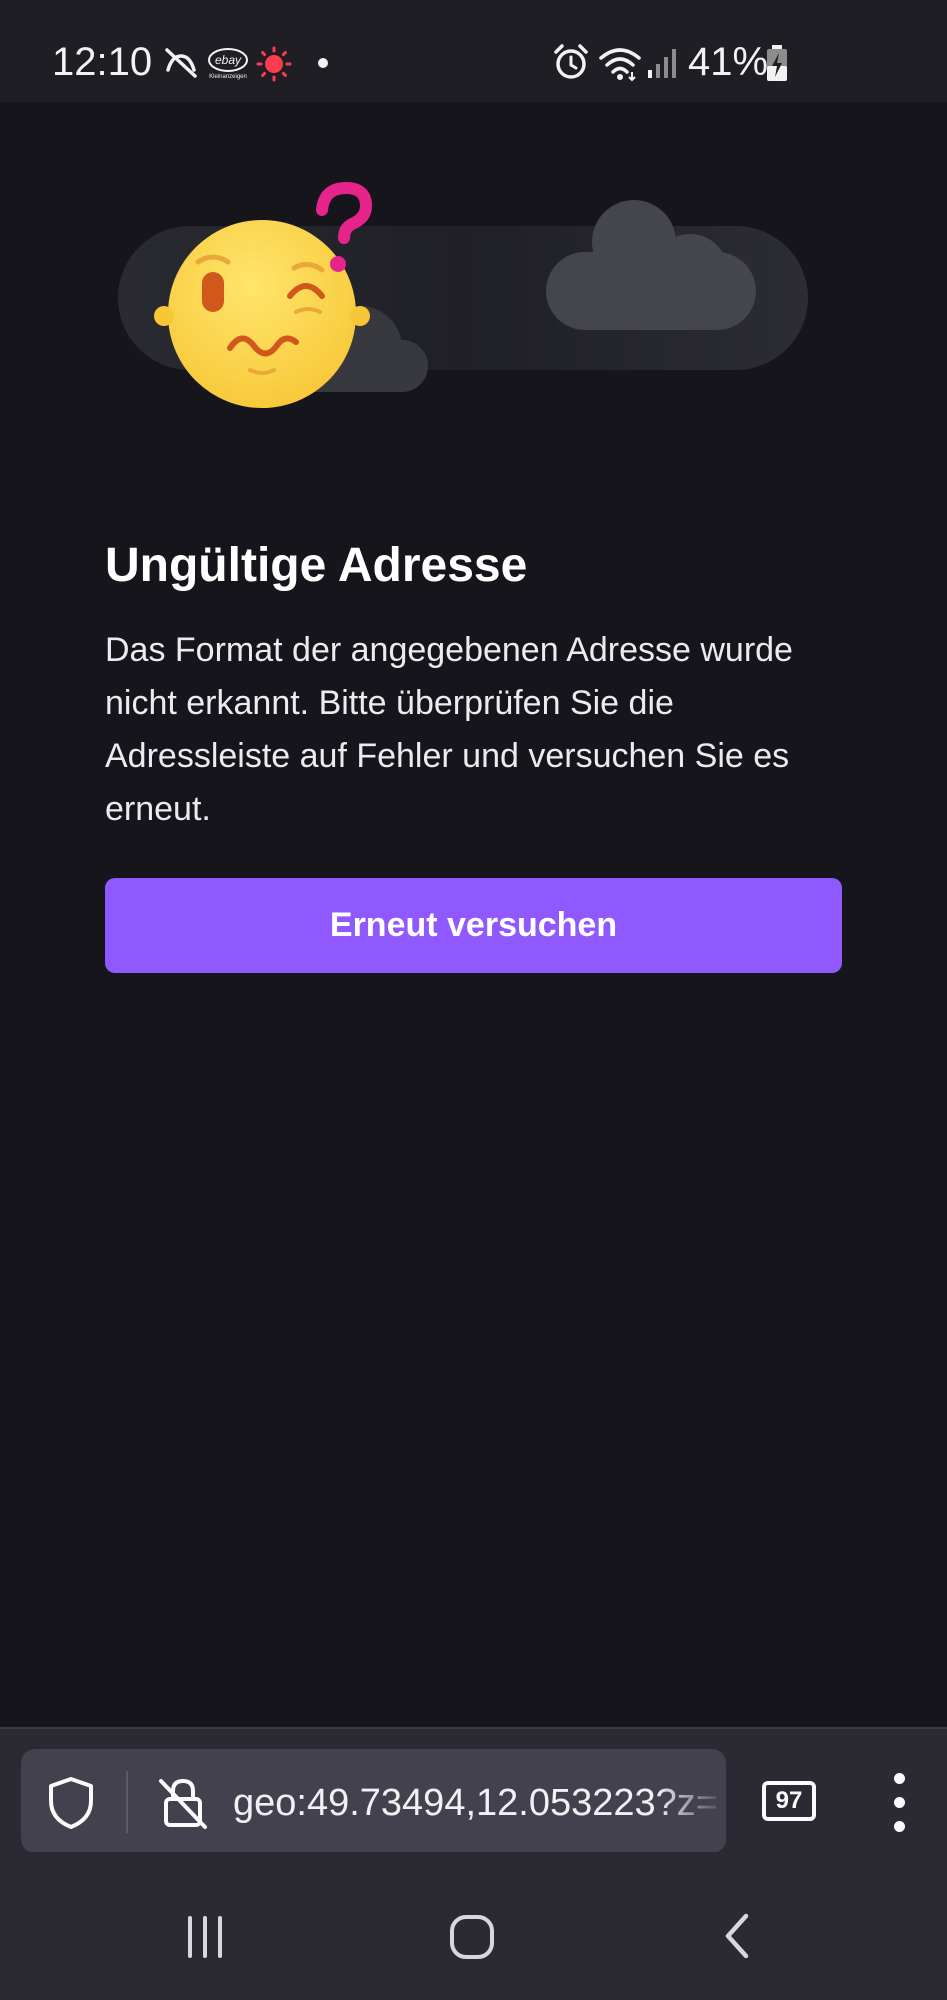 This screenshot has height=2000, width=947. What do you see at coordinates (323, 63) in the screenshot?
I see `dot-icon` at bounding box center [323, 63].